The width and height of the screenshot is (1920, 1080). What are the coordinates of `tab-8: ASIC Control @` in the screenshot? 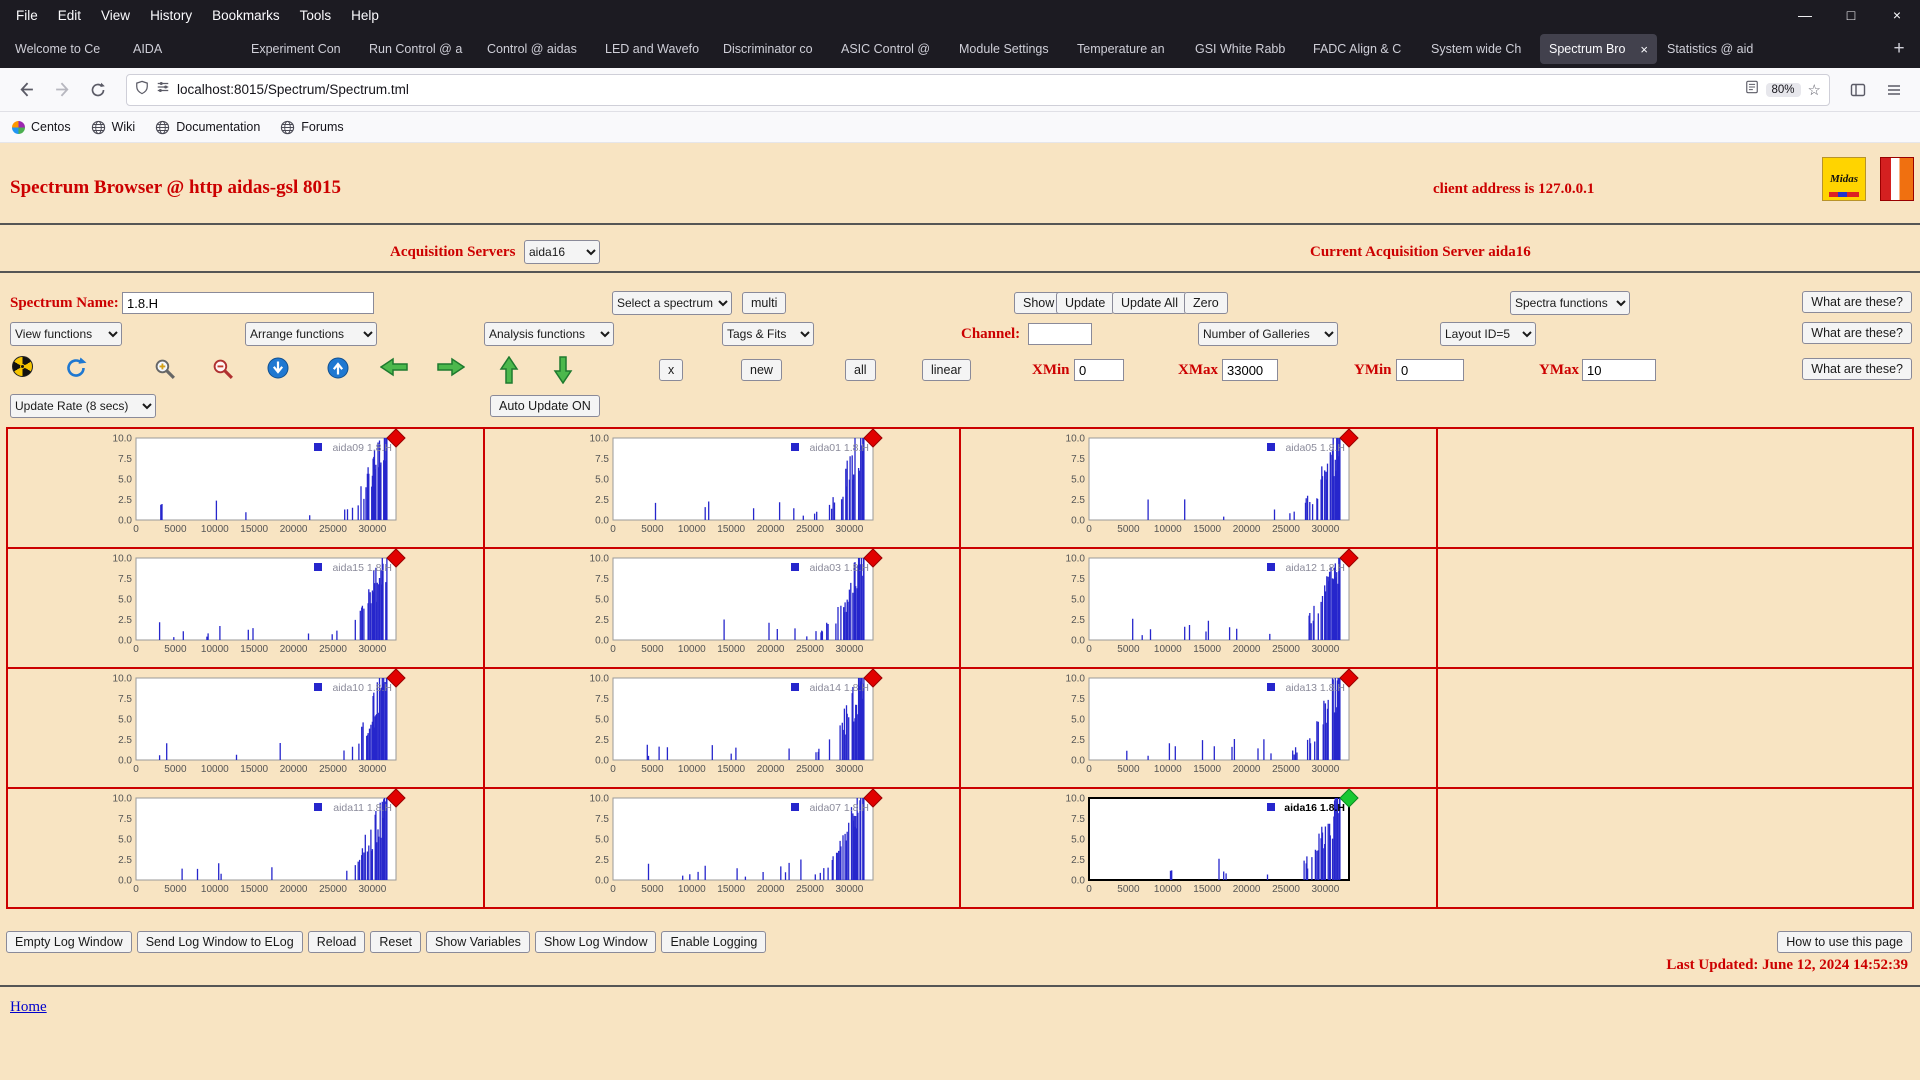 It's located at (890, 49).